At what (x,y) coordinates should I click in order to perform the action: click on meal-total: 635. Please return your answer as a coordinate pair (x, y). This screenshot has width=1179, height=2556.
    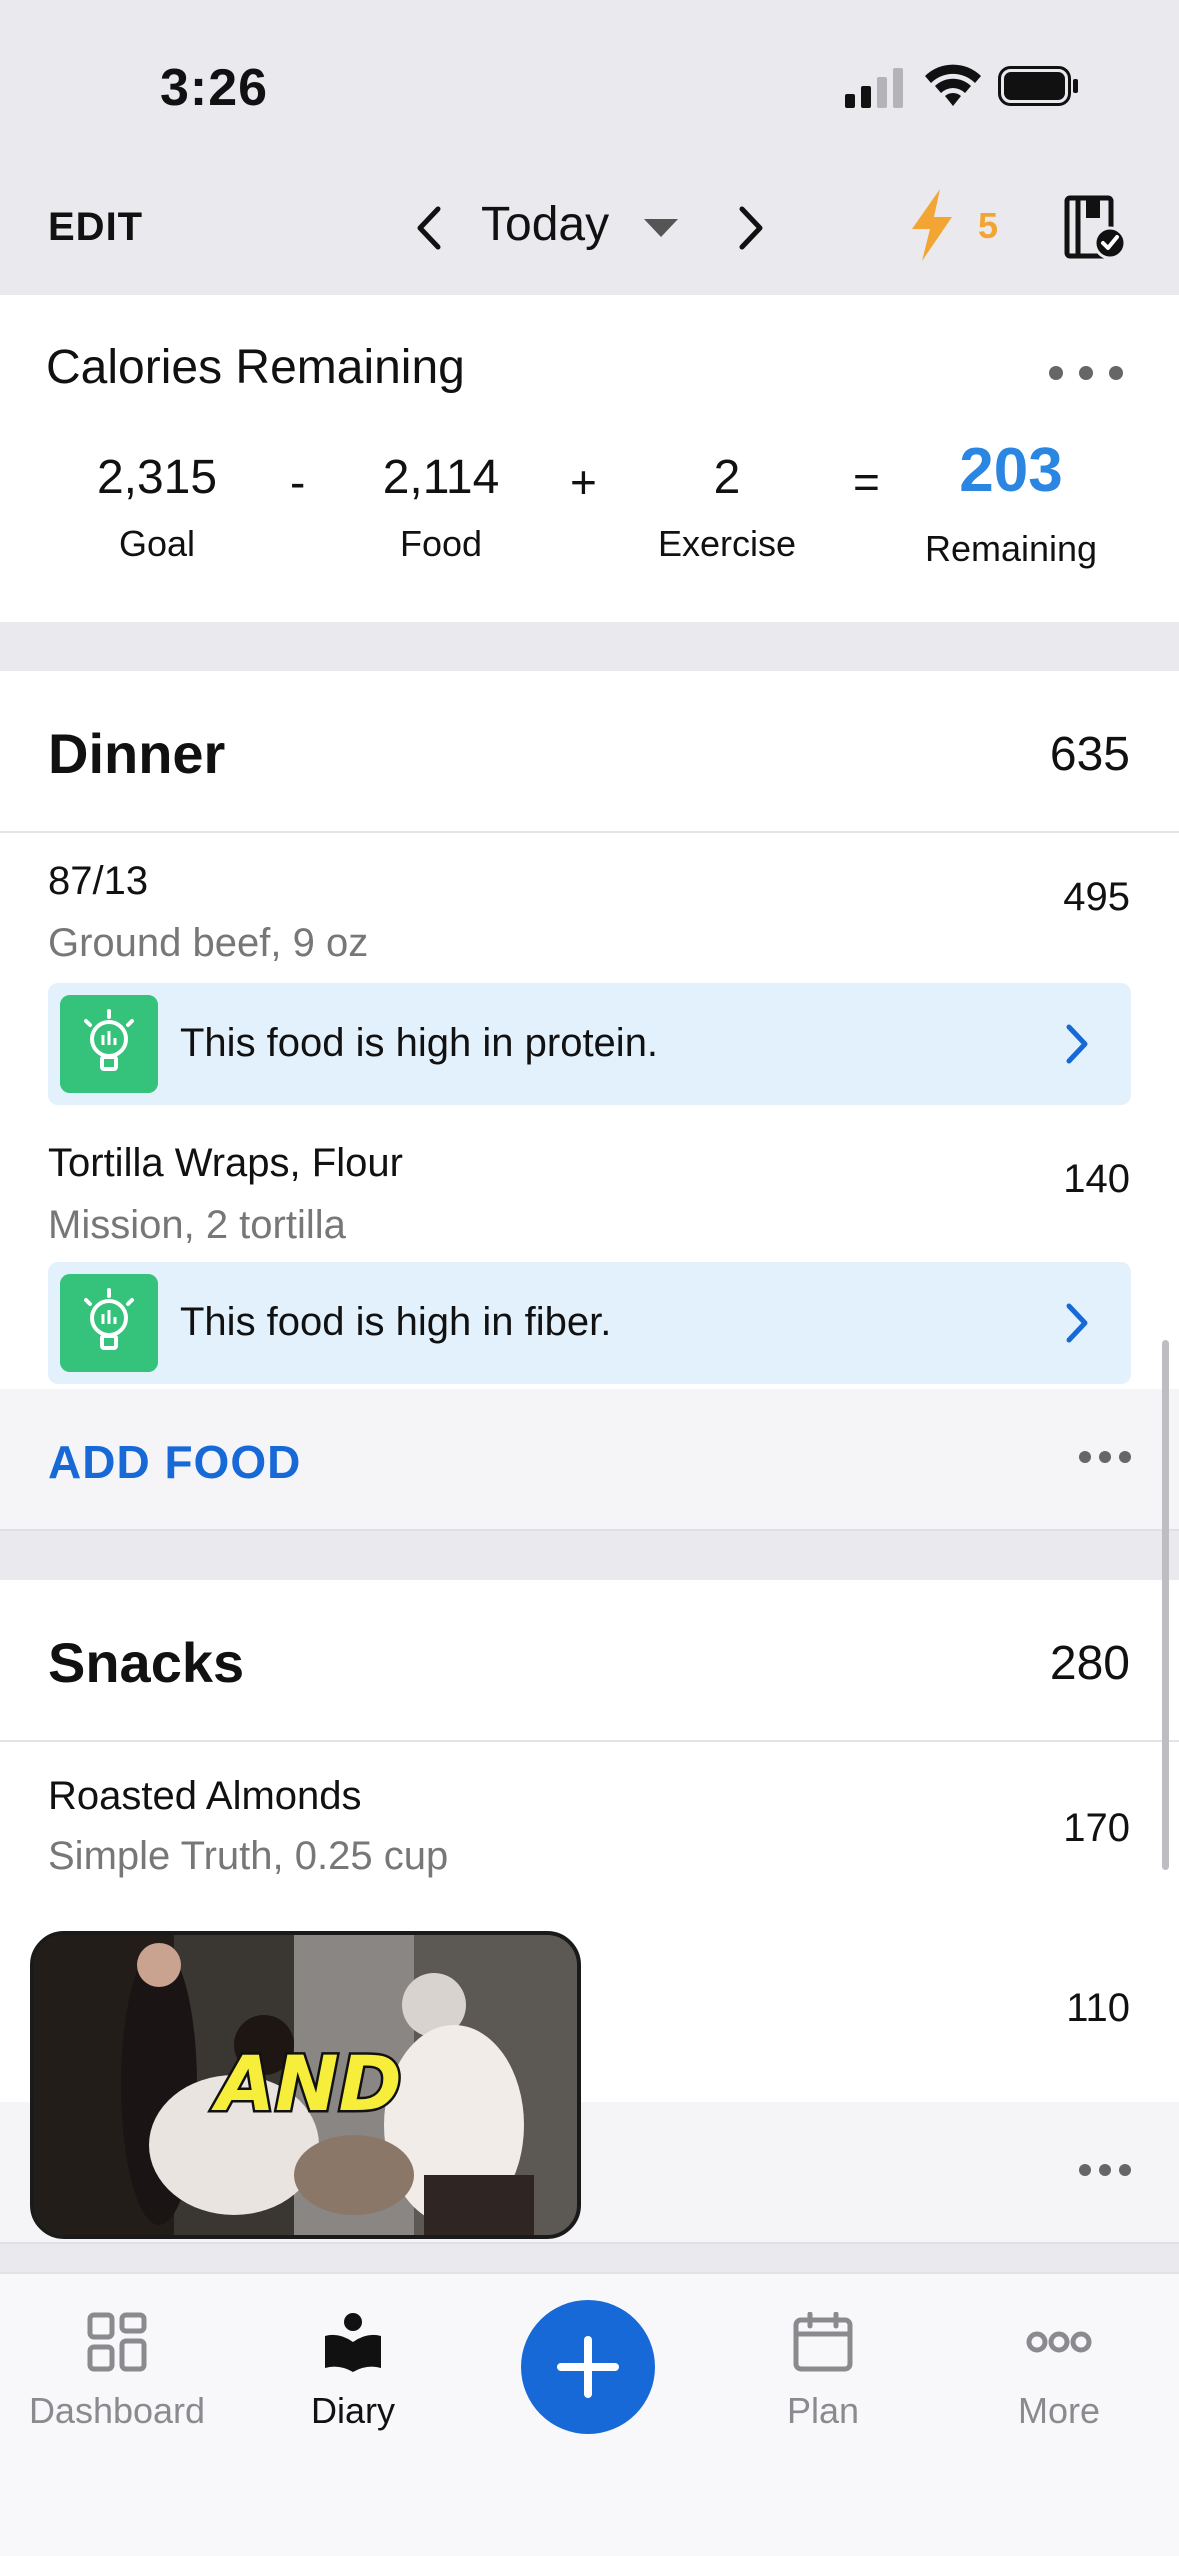
    Looking at the image, I should click on (1089, 754).